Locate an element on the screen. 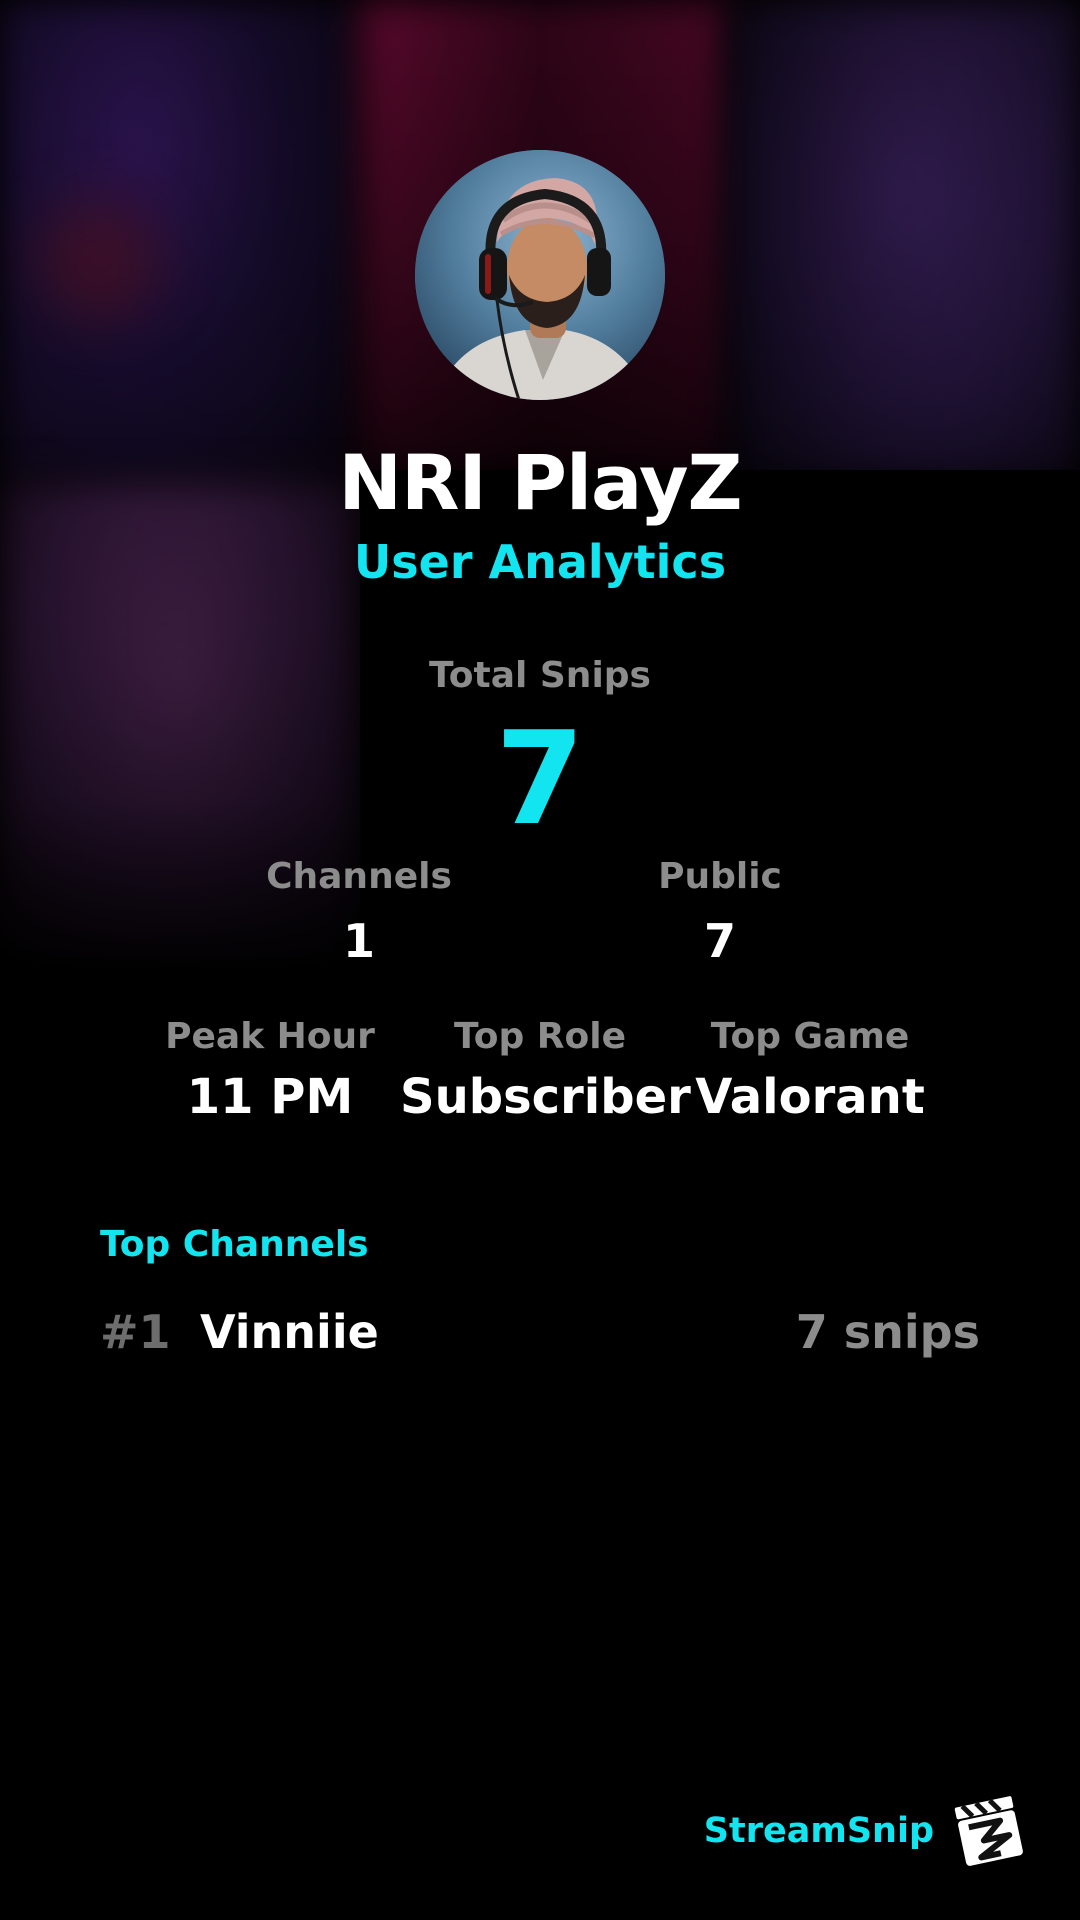 This screenshot has width=1080, height=1920. stat-public: Public 7 is located at coordinates (720, 912).